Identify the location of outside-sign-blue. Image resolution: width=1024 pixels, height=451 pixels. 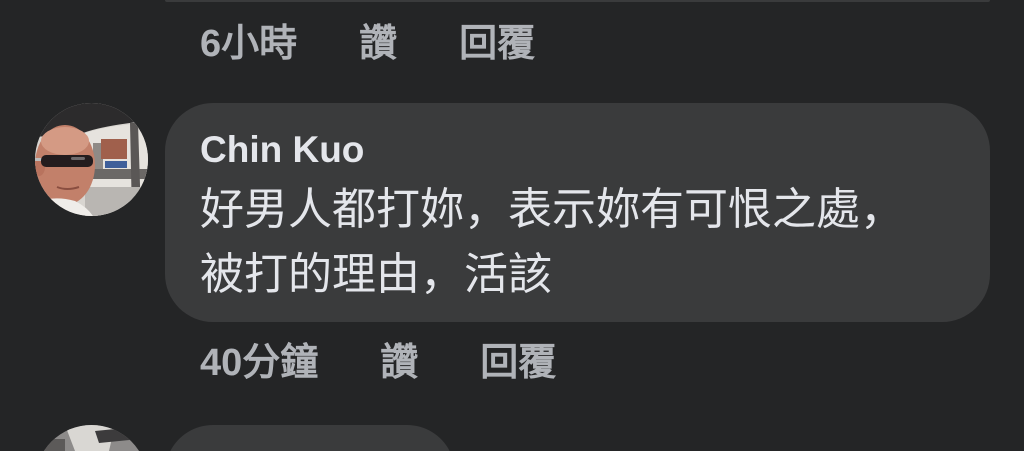
(116, 164).